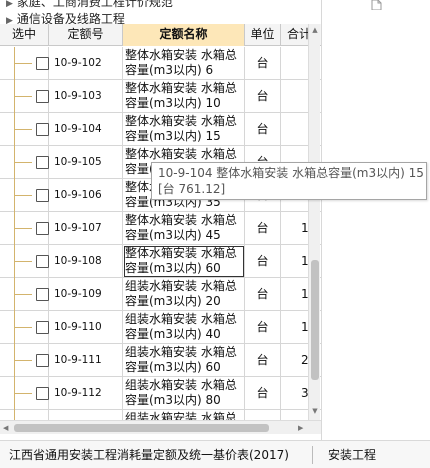 This screenshot has height=468, width=430. Describe the element at coordinates (184, 327) in the screenshot. I see `quota-name-cell: 组装水箱安装 水箱总 容量(m3以内) 40` at that location.